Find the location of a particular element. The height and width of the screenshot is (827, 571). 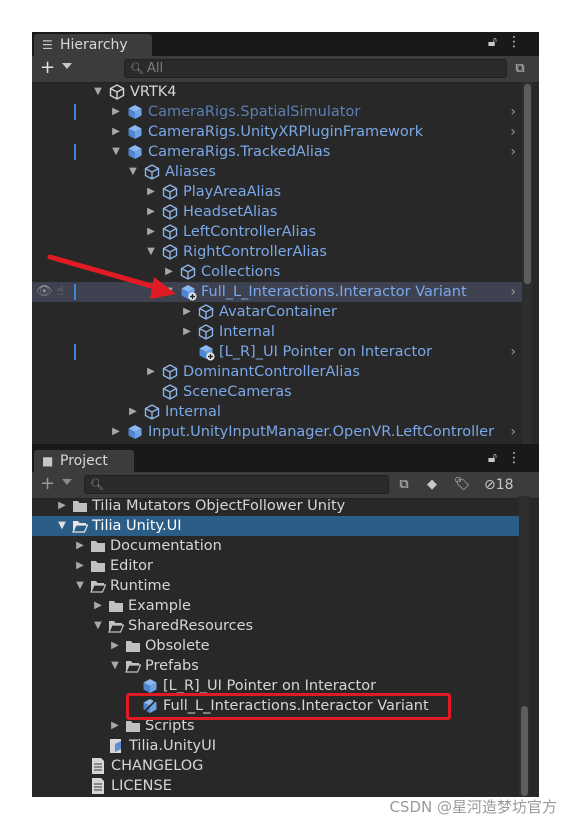

hierarchy-row: ▼ Aliases is located at coordinates (277, 172).